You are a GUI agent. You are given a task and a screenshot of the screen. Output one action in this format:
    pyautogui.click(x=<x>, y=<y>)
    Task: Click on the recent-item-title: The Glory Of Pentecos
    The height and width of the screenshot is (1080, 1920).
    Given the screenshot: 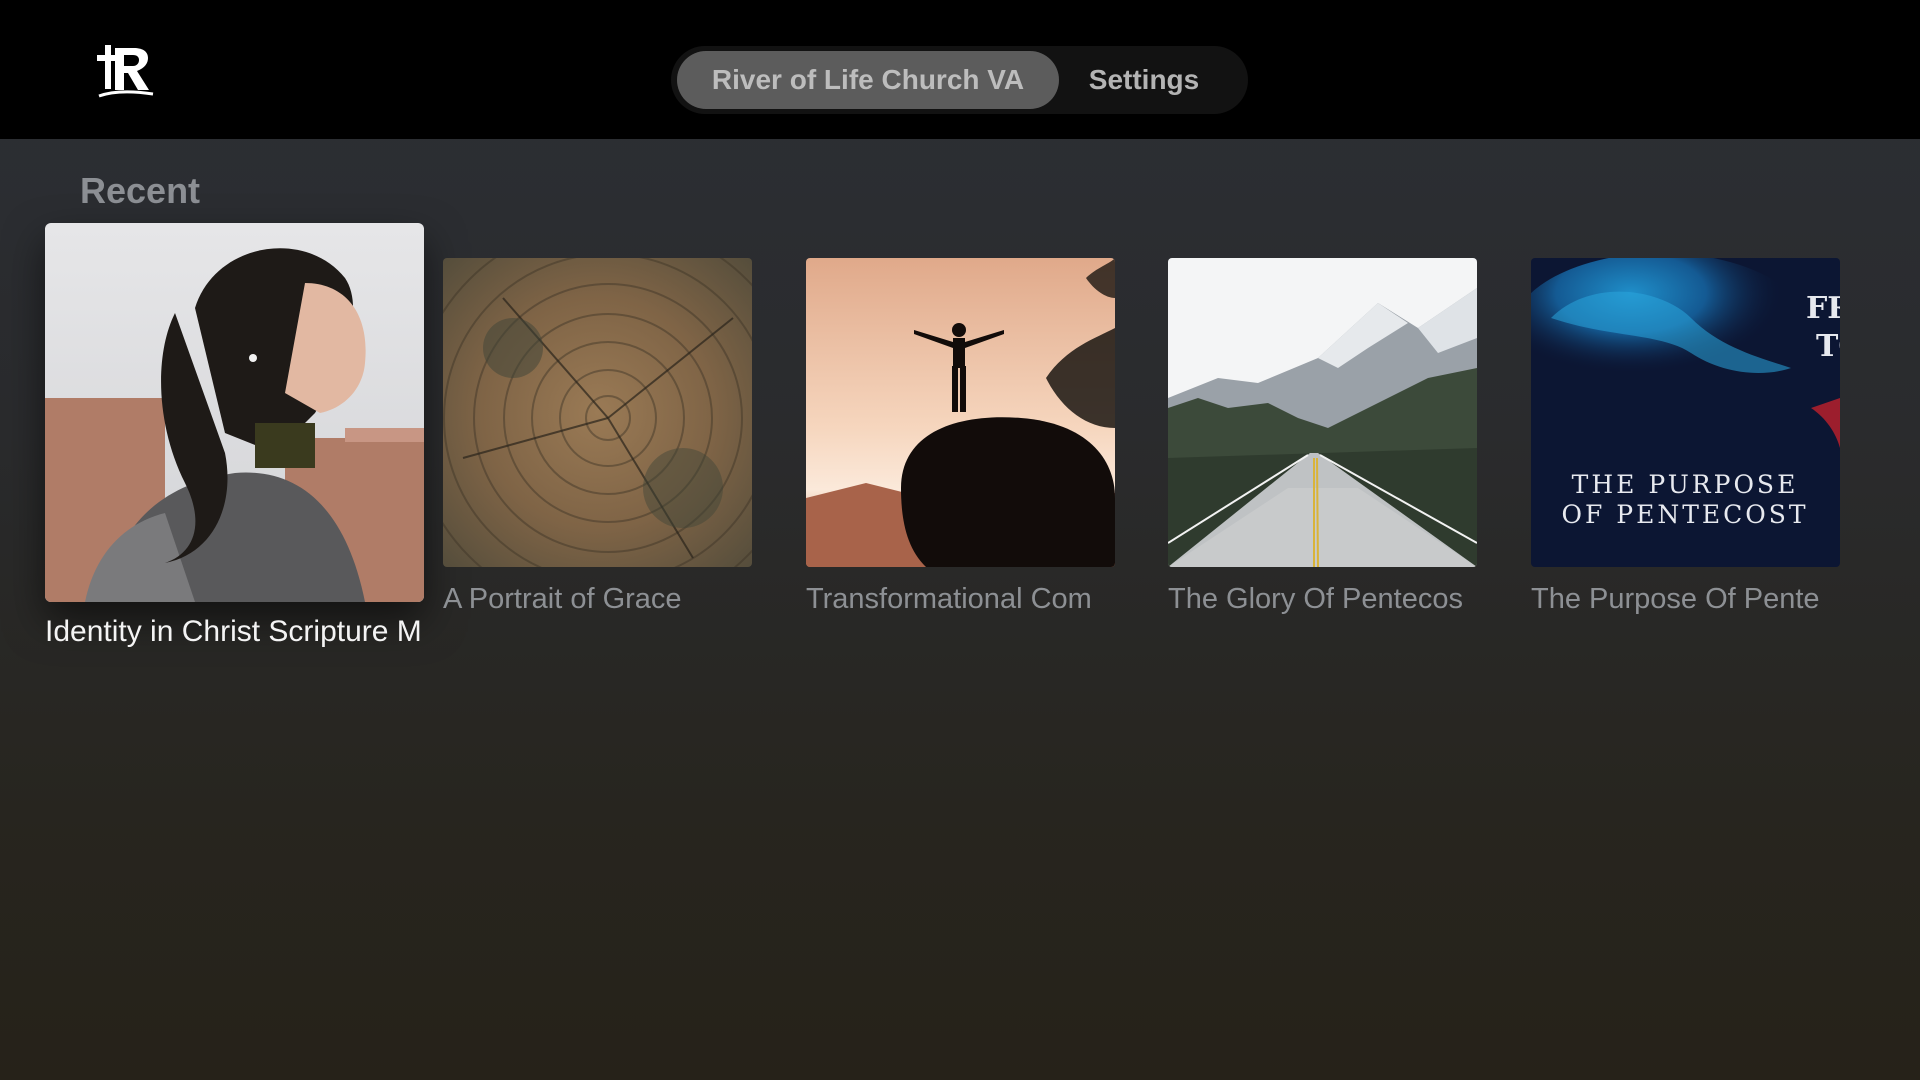 What is the action you would take?
    pyautogui.click(x=1315, y=599)
    